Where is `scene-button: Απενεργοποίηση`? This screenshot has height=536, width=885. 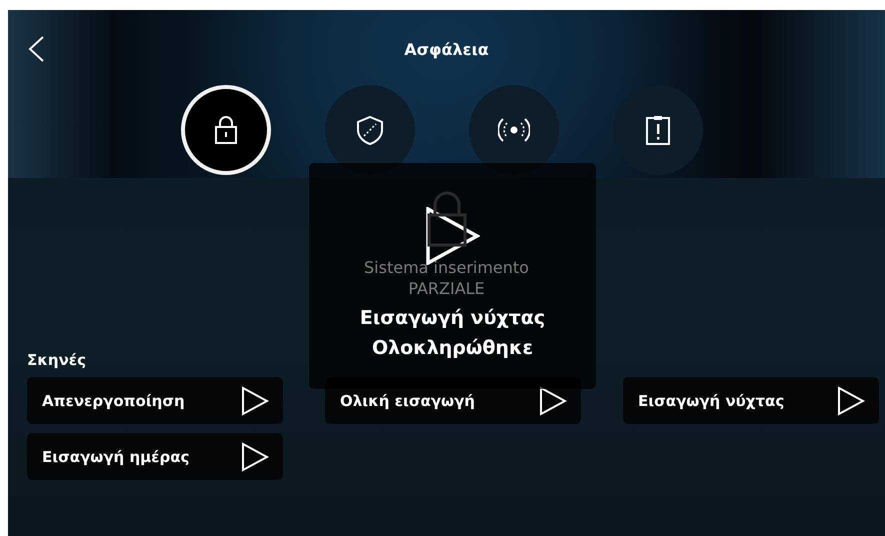
scene-button: Απενεργοποίηση is located at coordinates (155, 400).